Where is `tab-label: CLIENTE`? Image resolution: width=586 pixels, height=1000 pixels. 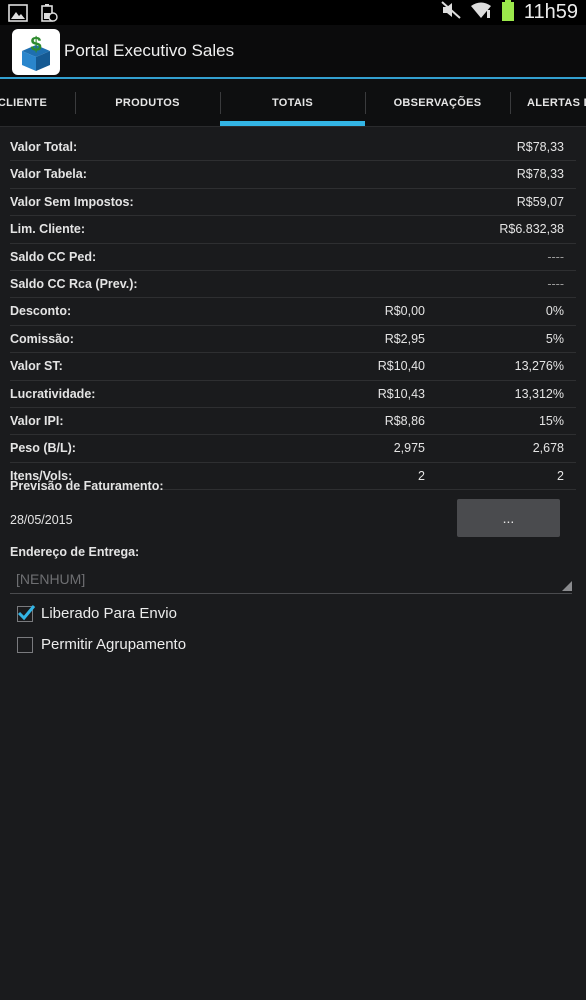
tab-label: CLIENTE is located at coordinates (24, 102).